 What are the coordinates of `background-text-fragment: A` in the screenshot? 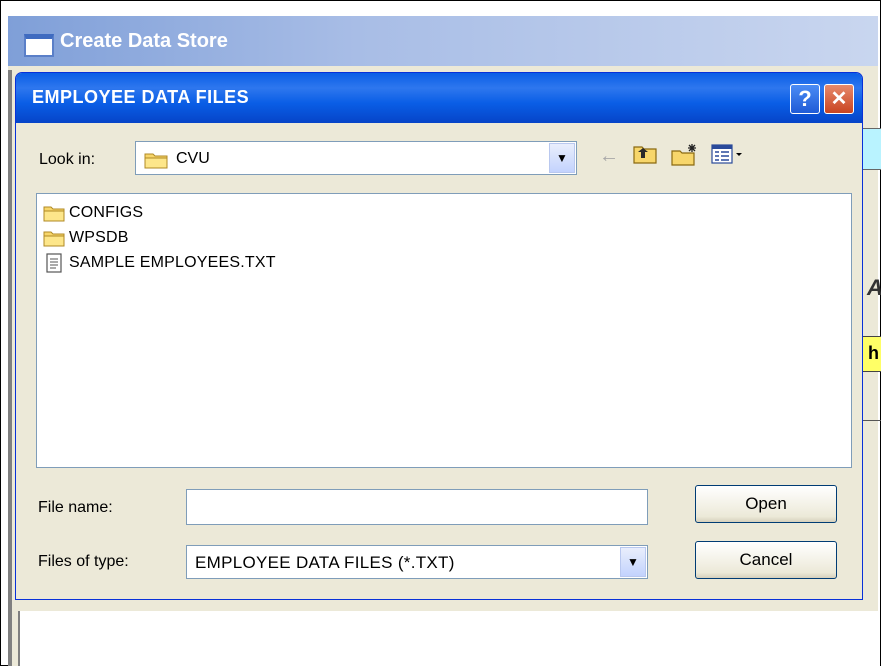 It's located at (874, 288).